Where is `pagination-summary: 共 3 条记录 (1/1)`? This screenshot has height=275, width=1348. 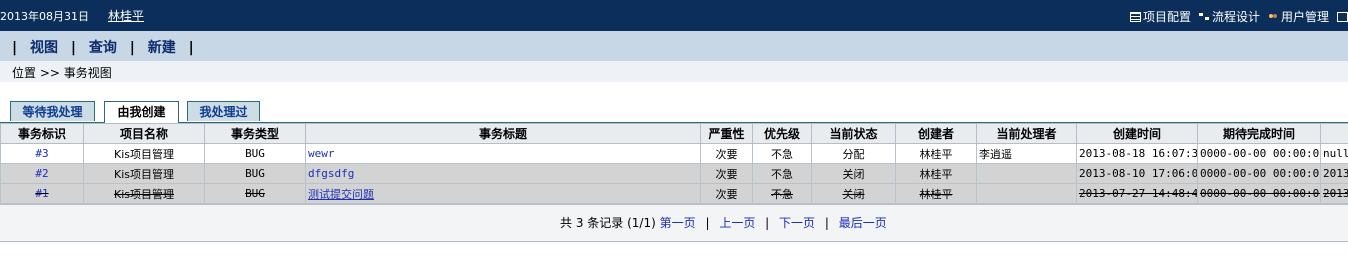 pagination-summary: 共 3 条记录 (1/1) is located at coordinates (608, 223).